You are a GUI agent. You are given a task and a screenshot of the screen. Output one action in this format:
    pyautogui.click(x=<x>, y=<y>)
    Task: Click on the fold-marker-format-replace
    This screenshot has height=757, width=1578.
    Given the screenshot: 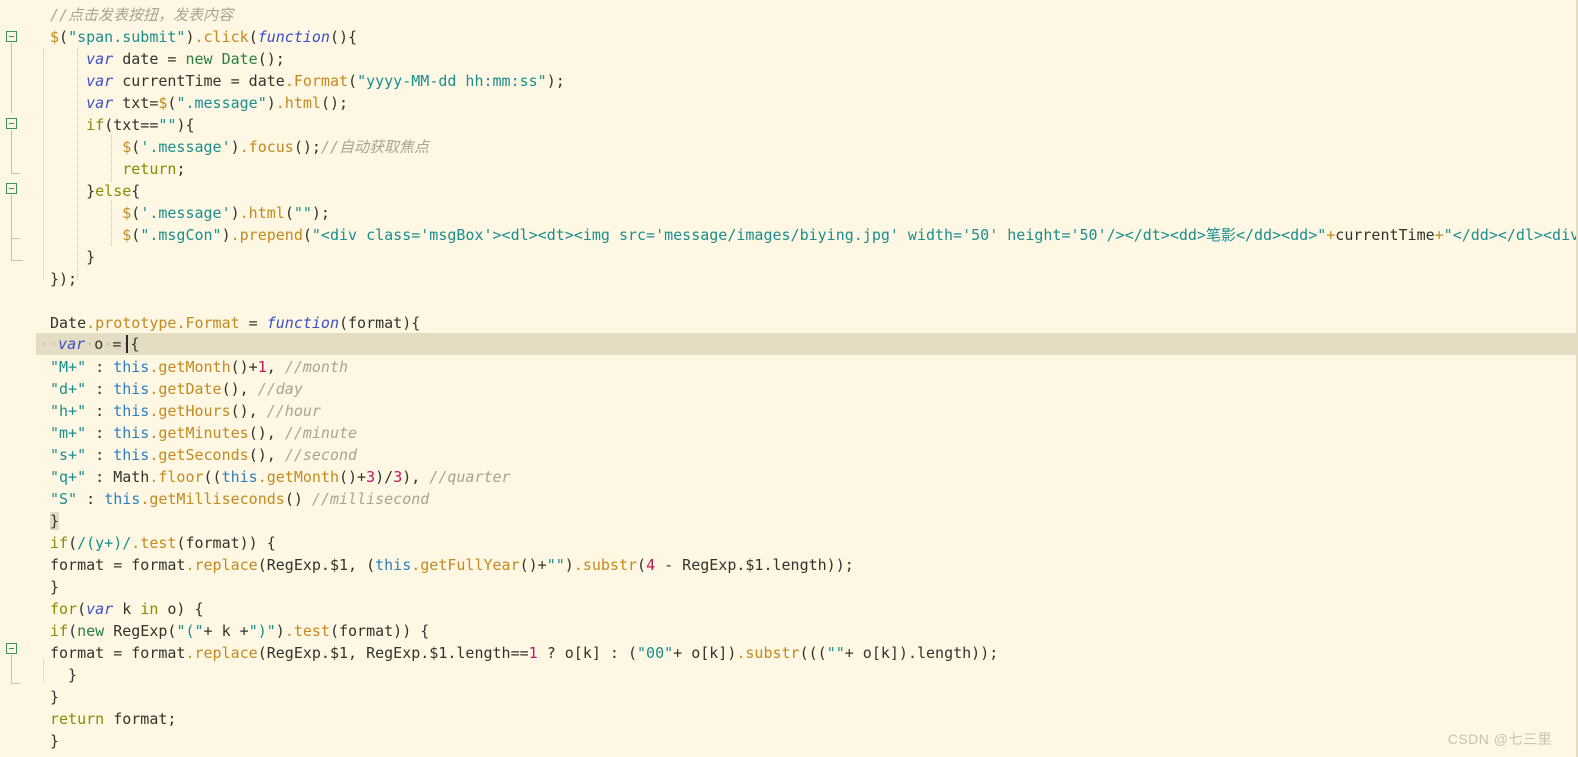 What is the action you would take?
    pyautogui.click(x=11, y=648)
    